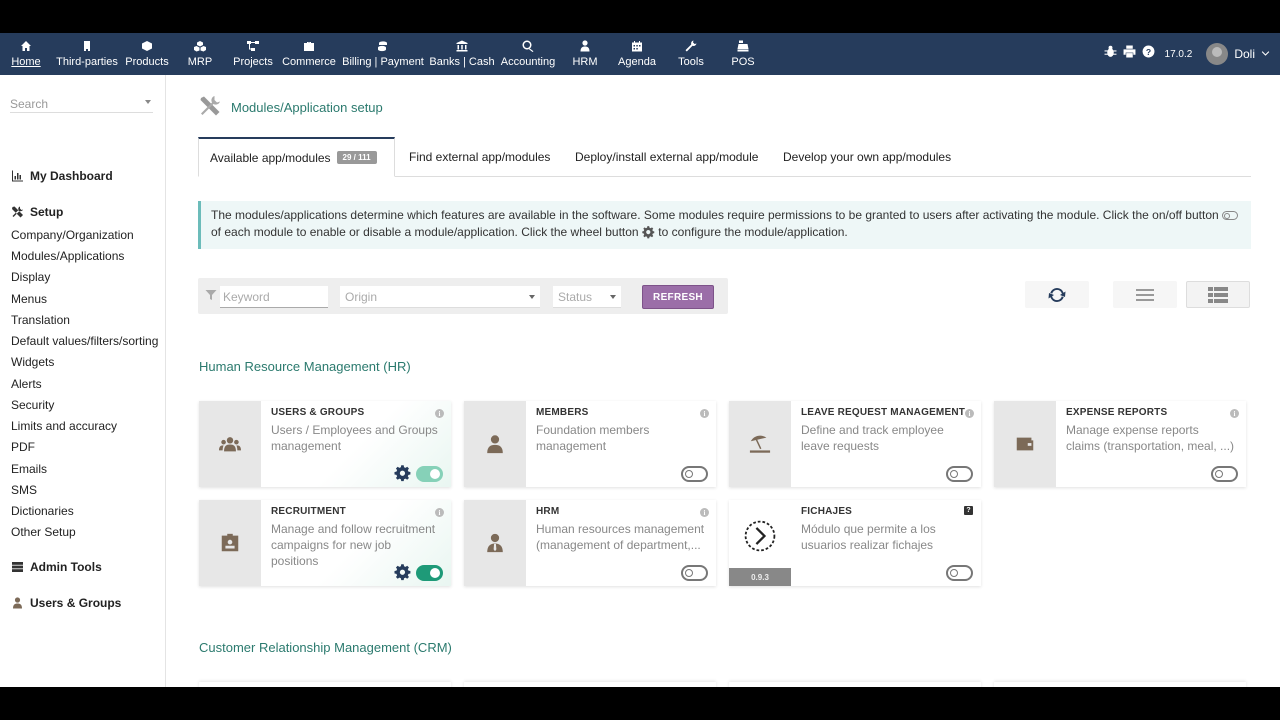 The height and width of the screenshot is (720, 1280). What do you see at coordinates (1218, 294) in the screenshot?
I see `kanban-view-button` at bounding box center [1218, 294].